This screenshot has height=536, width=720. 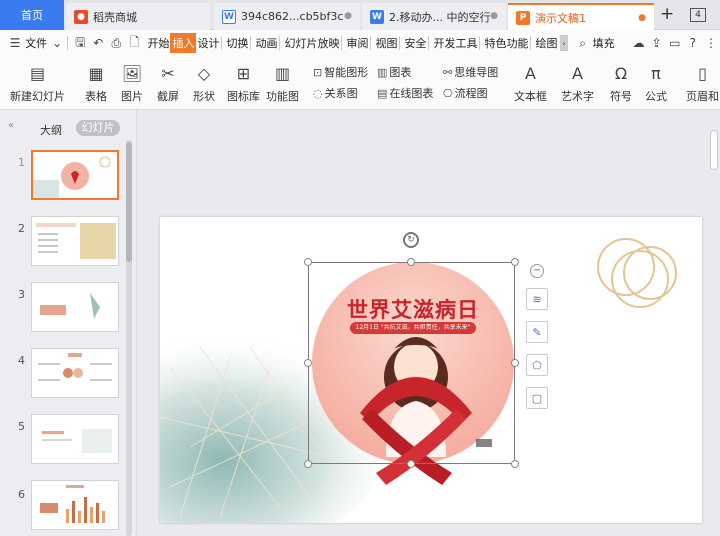 I want to click on screenshot-button: ✂ 截屏, so click(x=168, y=83).